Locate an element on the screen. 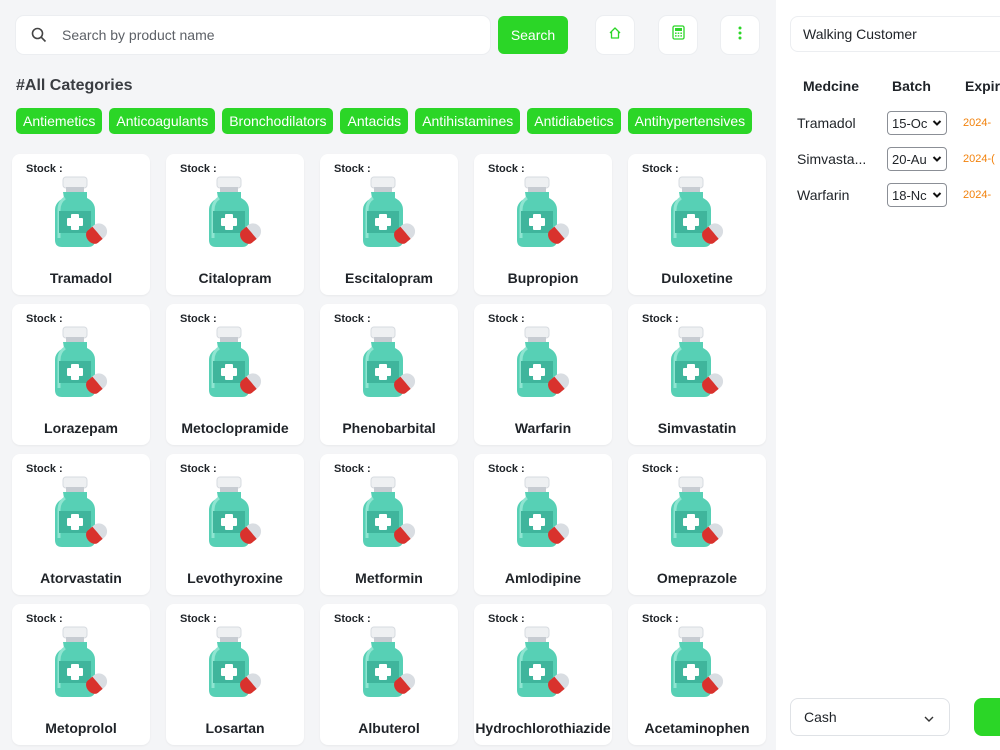 The height and width of the screenshot is (750, 1000). product-card: Stock : Citalopram is located at coordinates (235, 224).